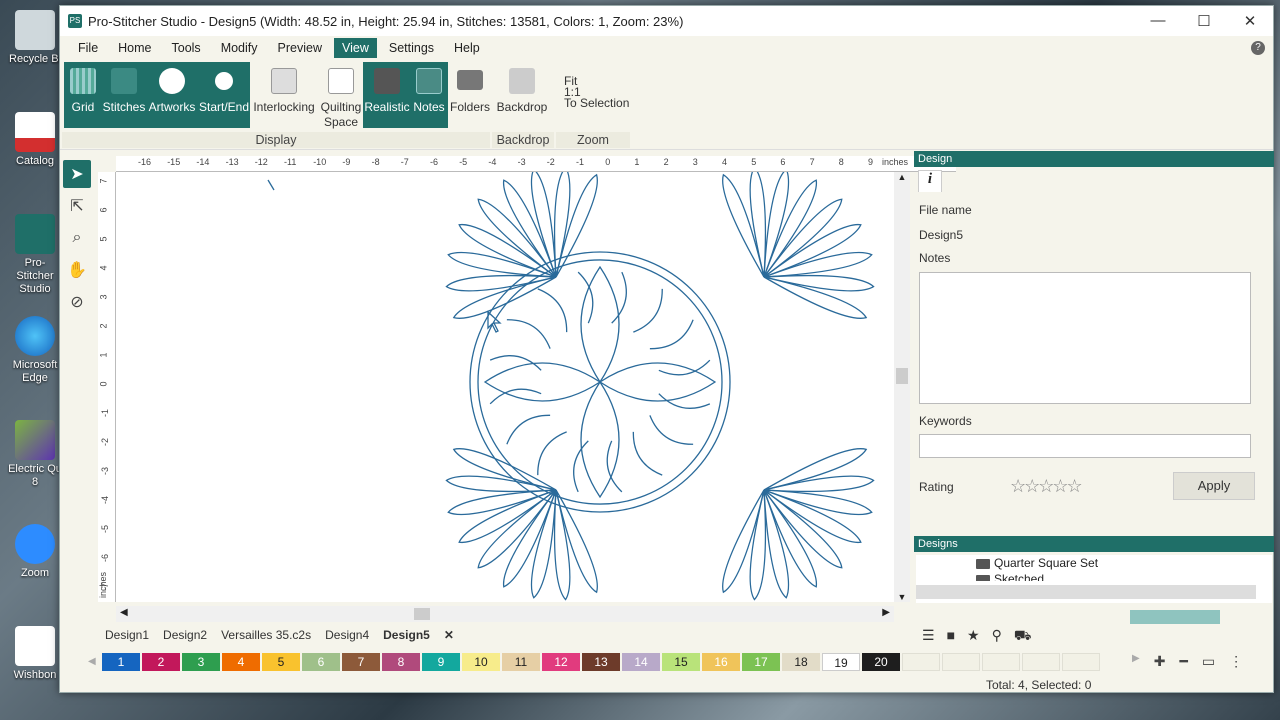 This screenshot has width=1280, height=720. I want to click on more-options-icon: ⋮, so click(1236, 661).